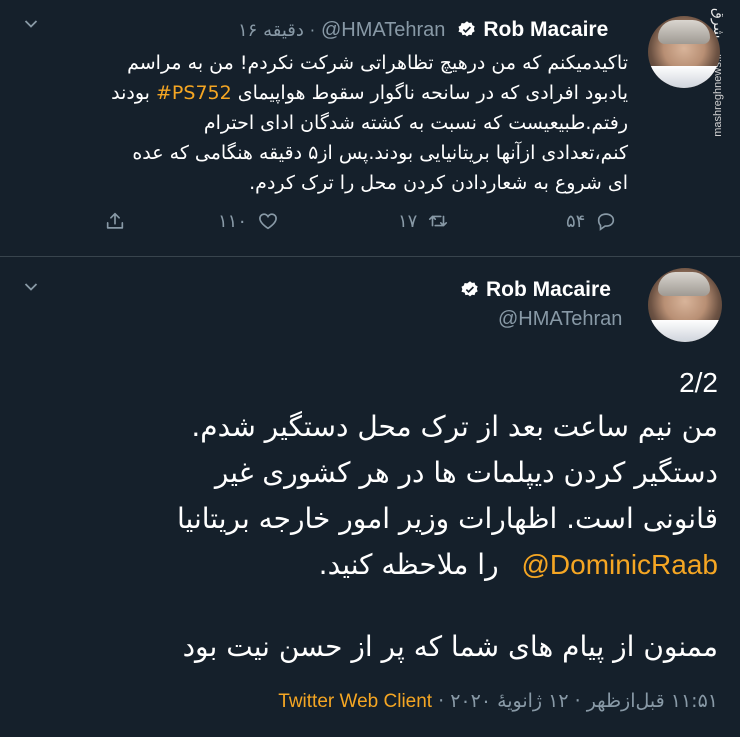 This screenshot has width=740, height=737. What do you see at coordinates (606, 222) in the screenshot?
I see `reply-icon` at bounding box center [606, 222].